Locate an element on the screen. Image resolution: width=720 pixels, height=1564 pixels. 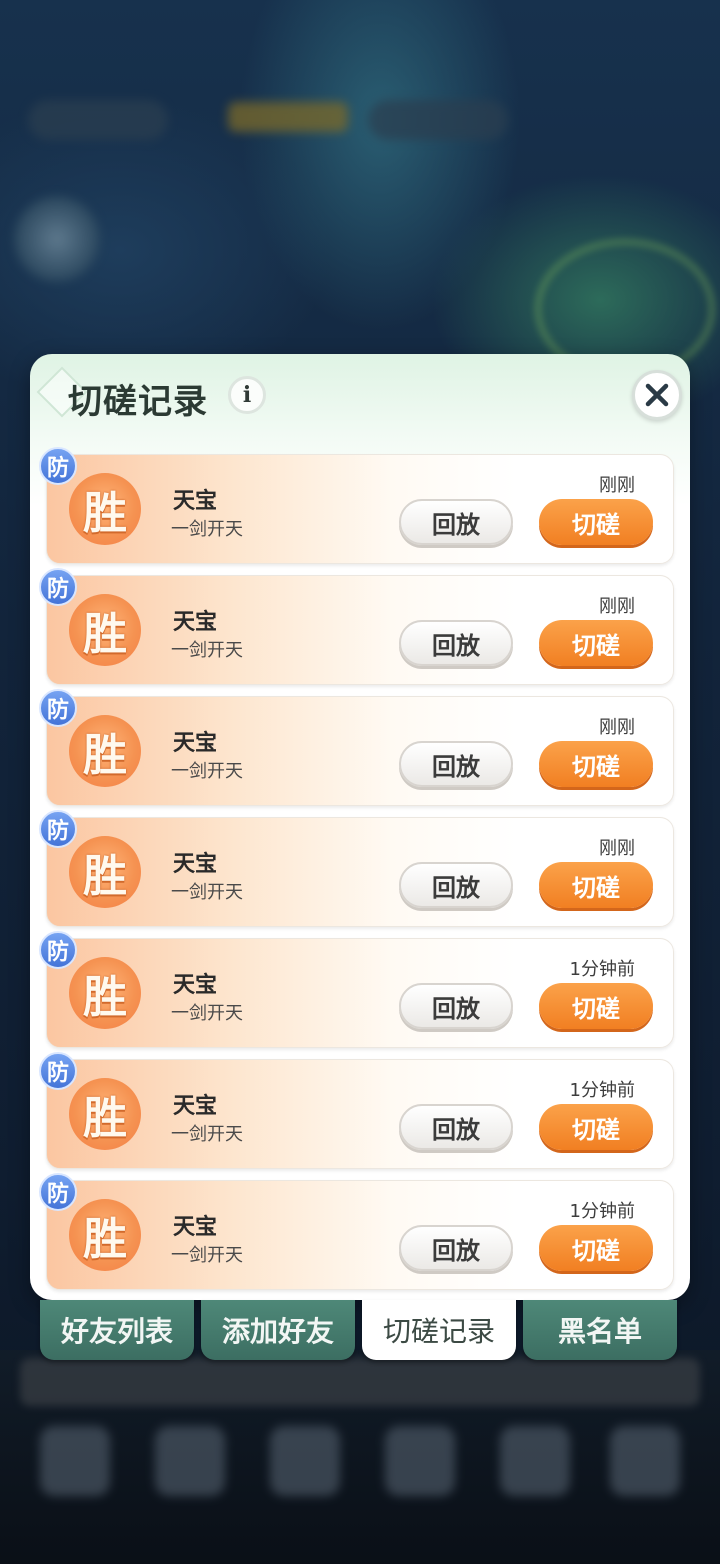
tab-blacklist: 黑名单 is located at coordinates (600, 1330).